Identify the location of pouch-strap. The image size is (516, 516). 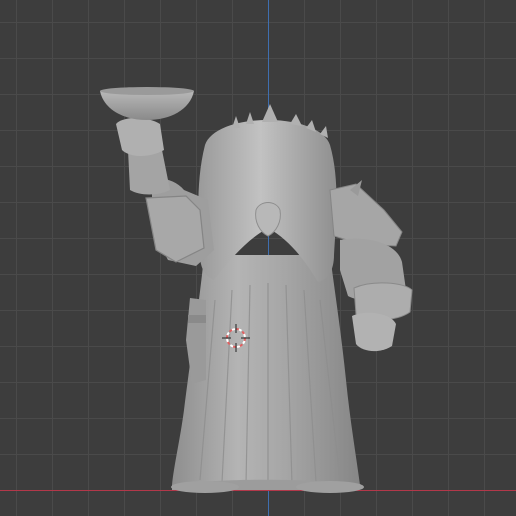
(197, 319).